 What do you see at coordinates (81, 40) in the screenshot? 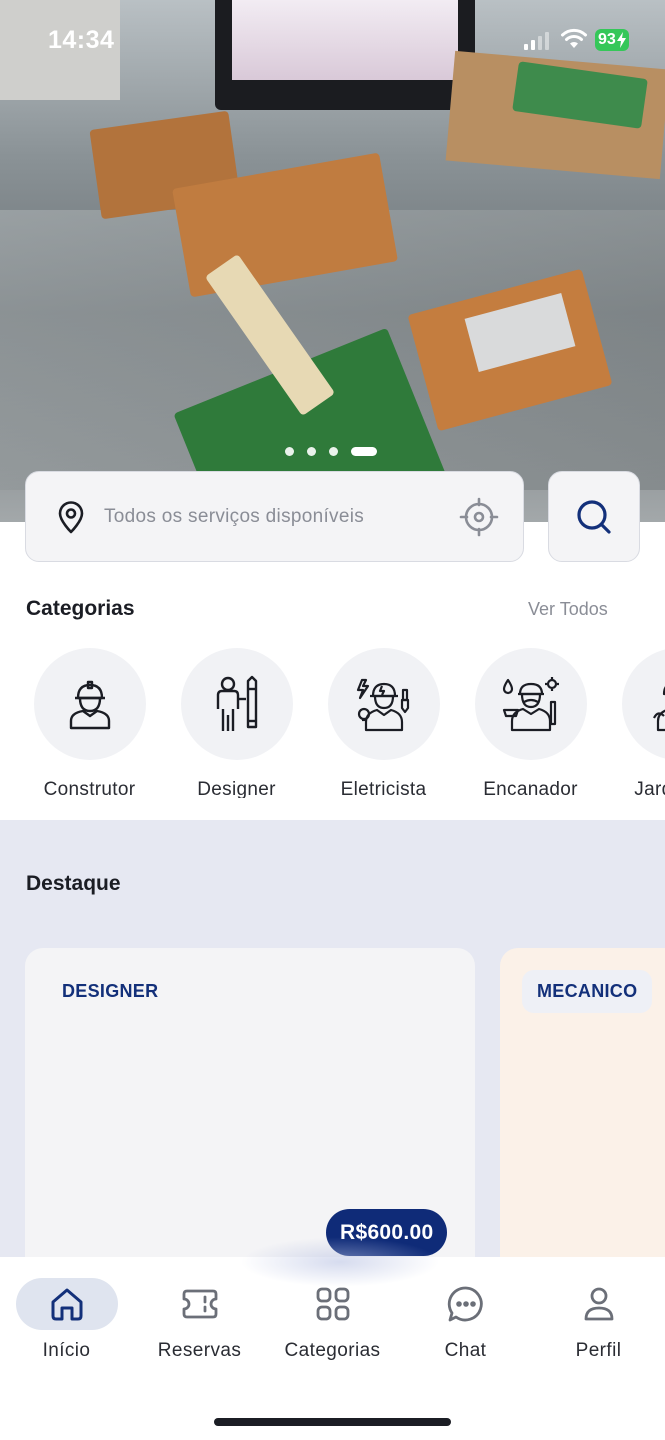
I see `status-time: 14:34` at bounding box center [81, 40].